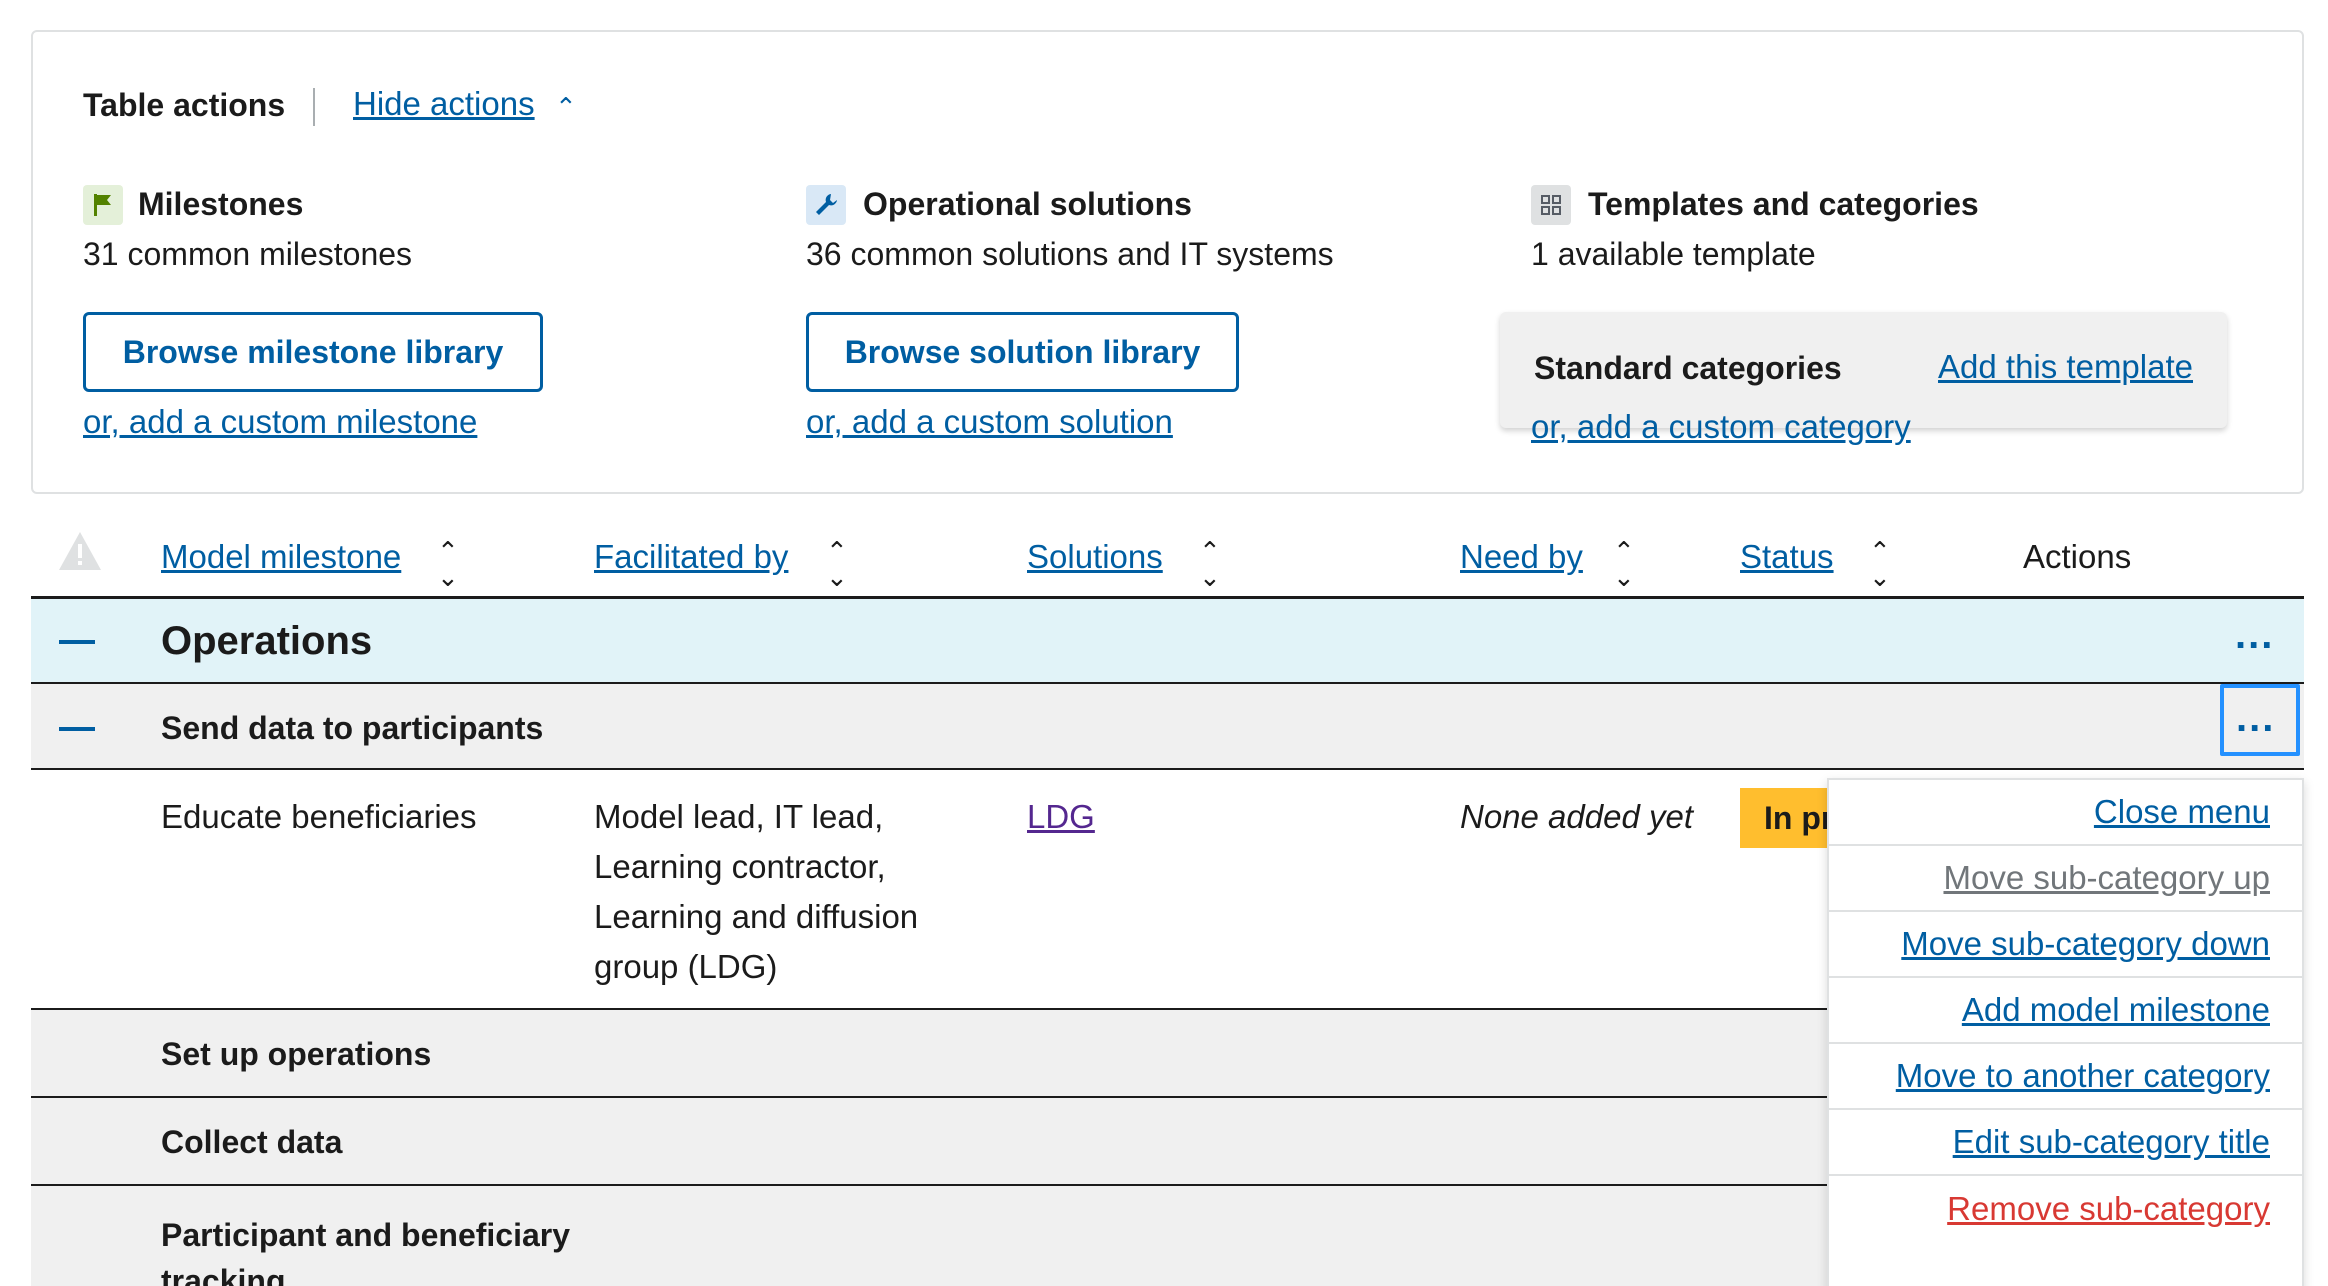  Describe the element at coordinates (248, 254) in the screenshot. I see `milestones-count: 31 common milestones` at that location.